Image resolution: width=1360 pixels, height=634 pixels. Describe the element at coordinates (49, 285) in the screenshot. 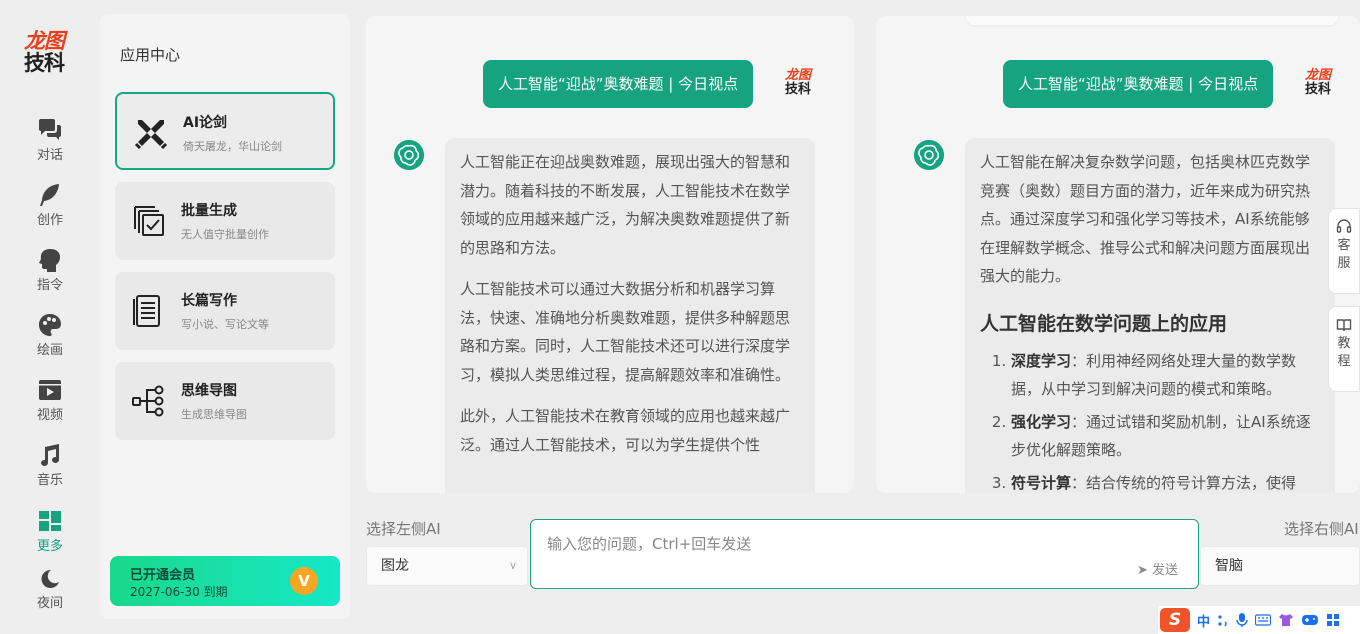

I see `nav-label-prompt: 指令` at that location.